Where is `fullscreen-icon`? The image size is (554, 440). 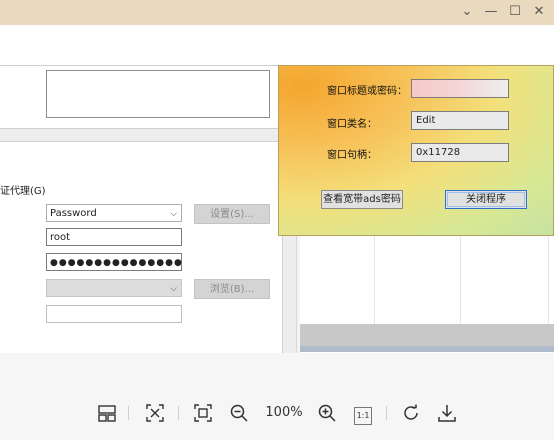
fullscreen-icon is located at coordinates (203, 413).